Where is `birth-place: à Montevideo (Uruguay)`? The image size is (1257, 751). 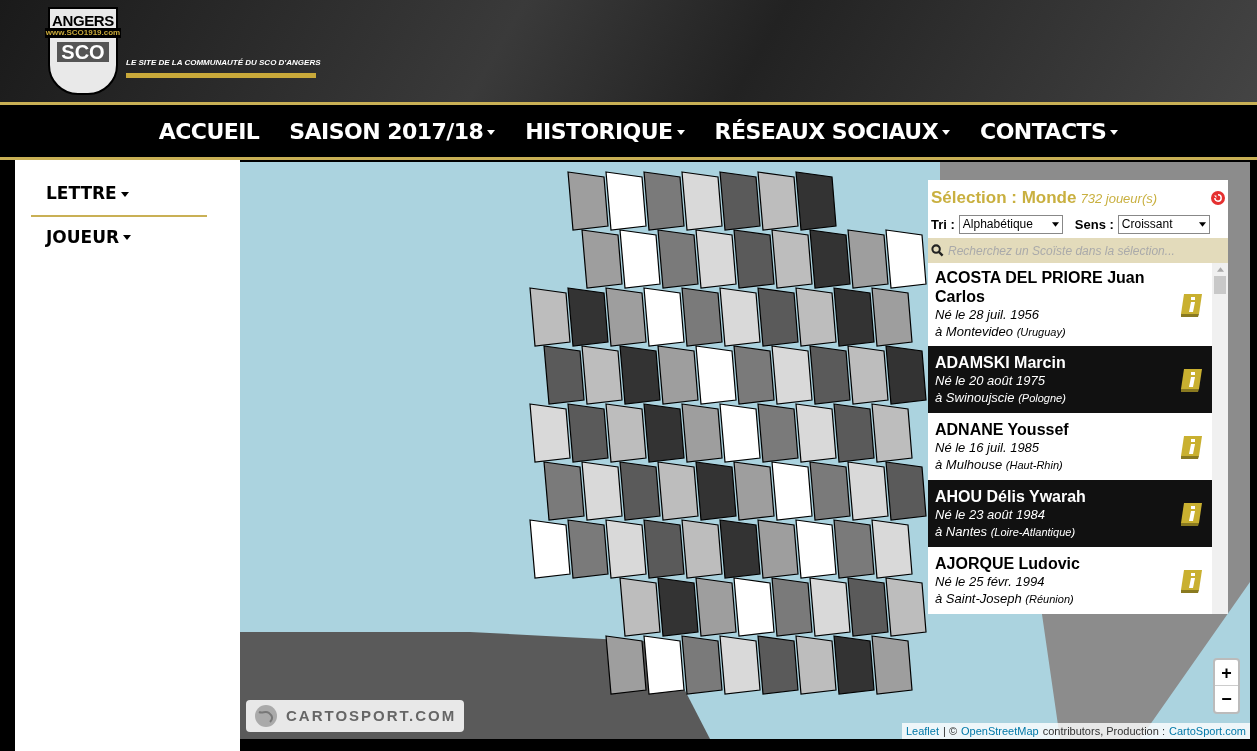
birth-place: à Montevideo (Uruguay) is located at coordinates (1001, 332).